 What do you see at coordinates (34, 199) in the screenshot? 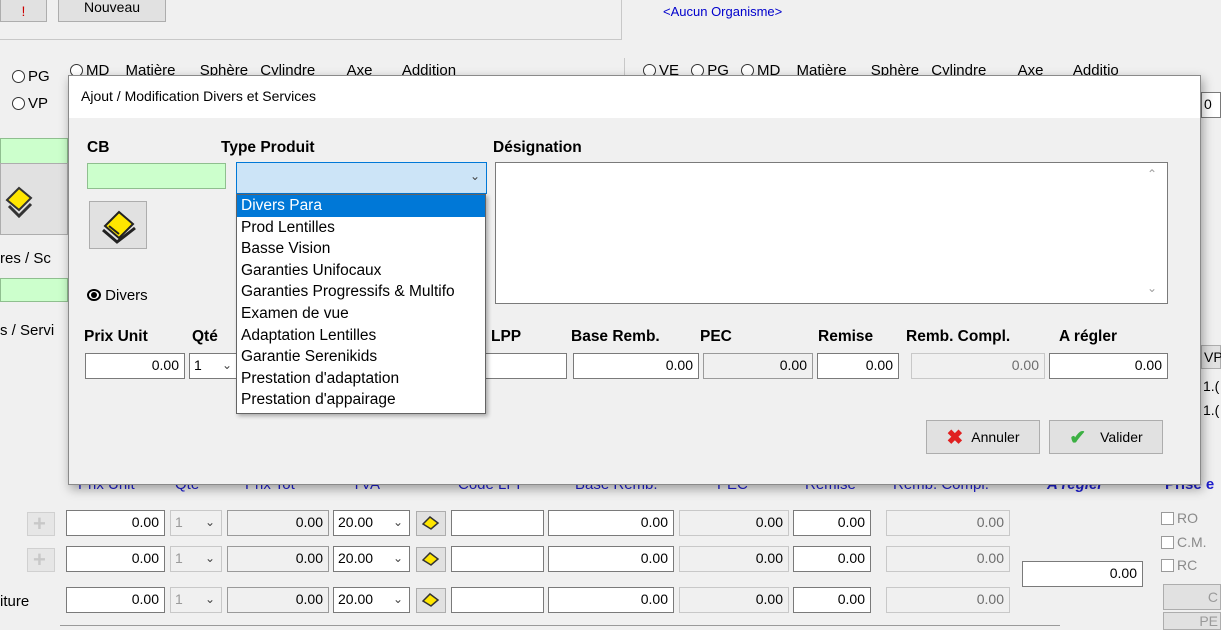
I see `left-scan-button` at bounding box center [34, 199].